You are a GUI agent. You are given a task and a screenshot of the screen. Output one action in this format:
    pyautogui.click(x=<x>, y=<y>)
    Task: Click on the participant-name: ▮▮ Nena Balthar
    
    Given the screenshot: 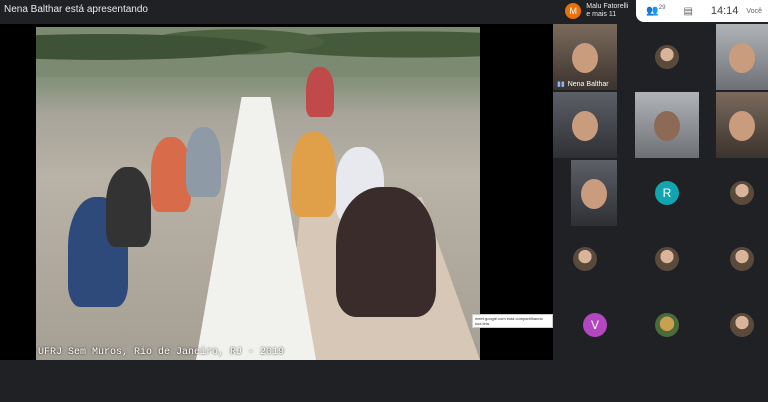 What is the action you would take?
    pyautogui.click(x=583, y=84)
    